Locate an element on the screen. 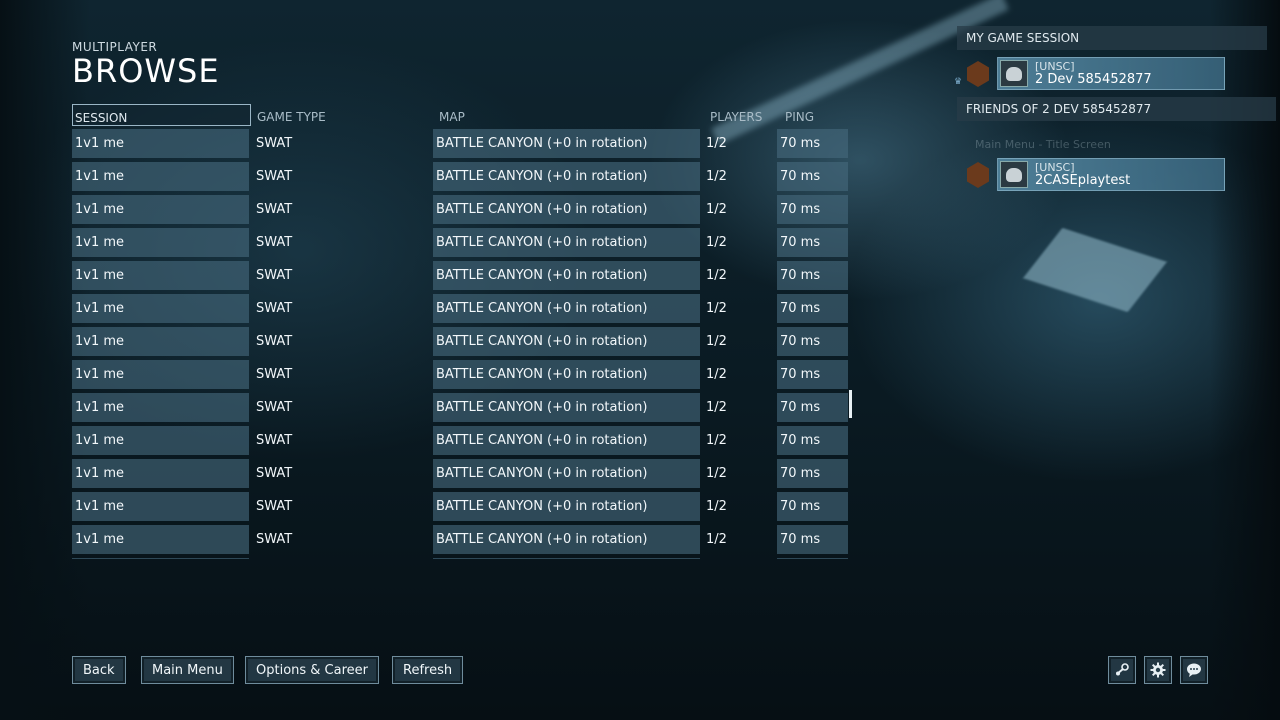  column-header-players: PLAYERS is located at coordinates (743, 115).